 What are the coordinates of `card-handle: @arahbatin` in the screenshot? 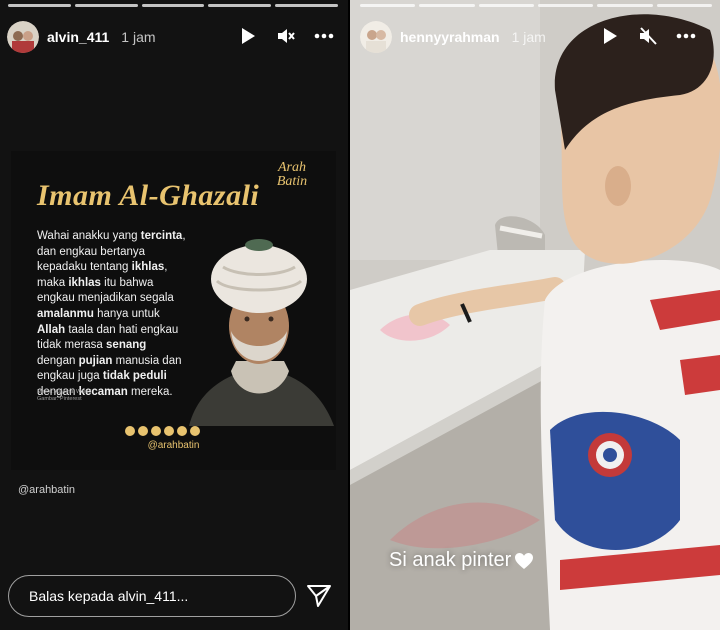 It's located at (173, 445).